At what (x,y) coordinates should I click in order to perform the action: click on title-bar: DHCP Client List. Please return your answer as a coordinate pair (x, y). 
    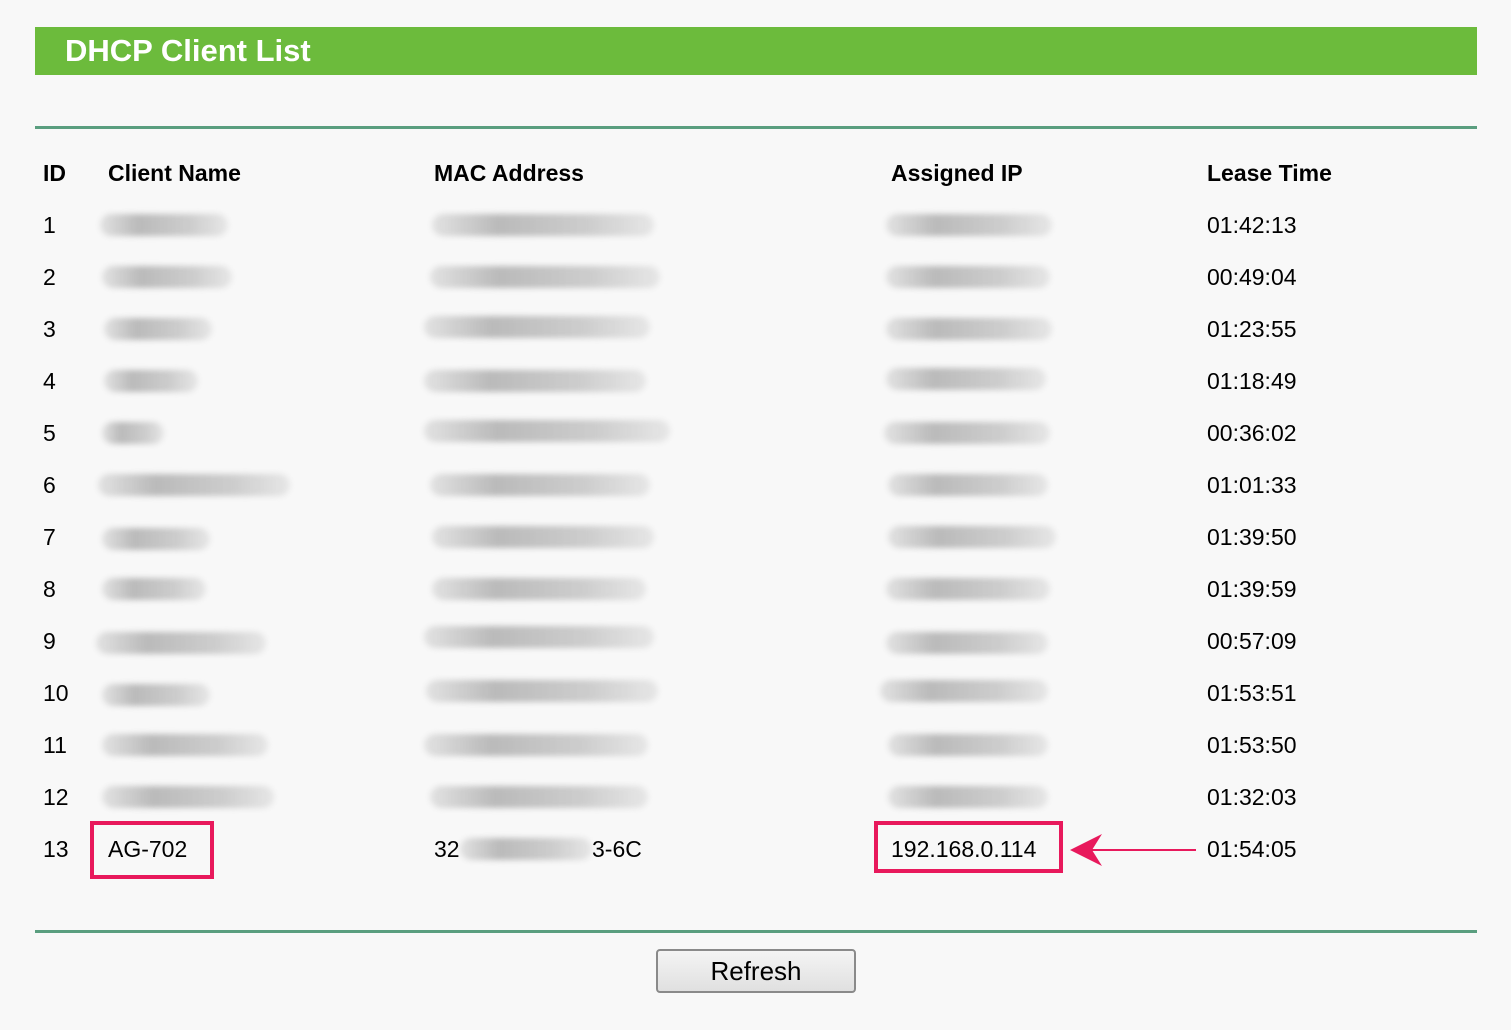
    Looking at the image, I should click on (756, 51).